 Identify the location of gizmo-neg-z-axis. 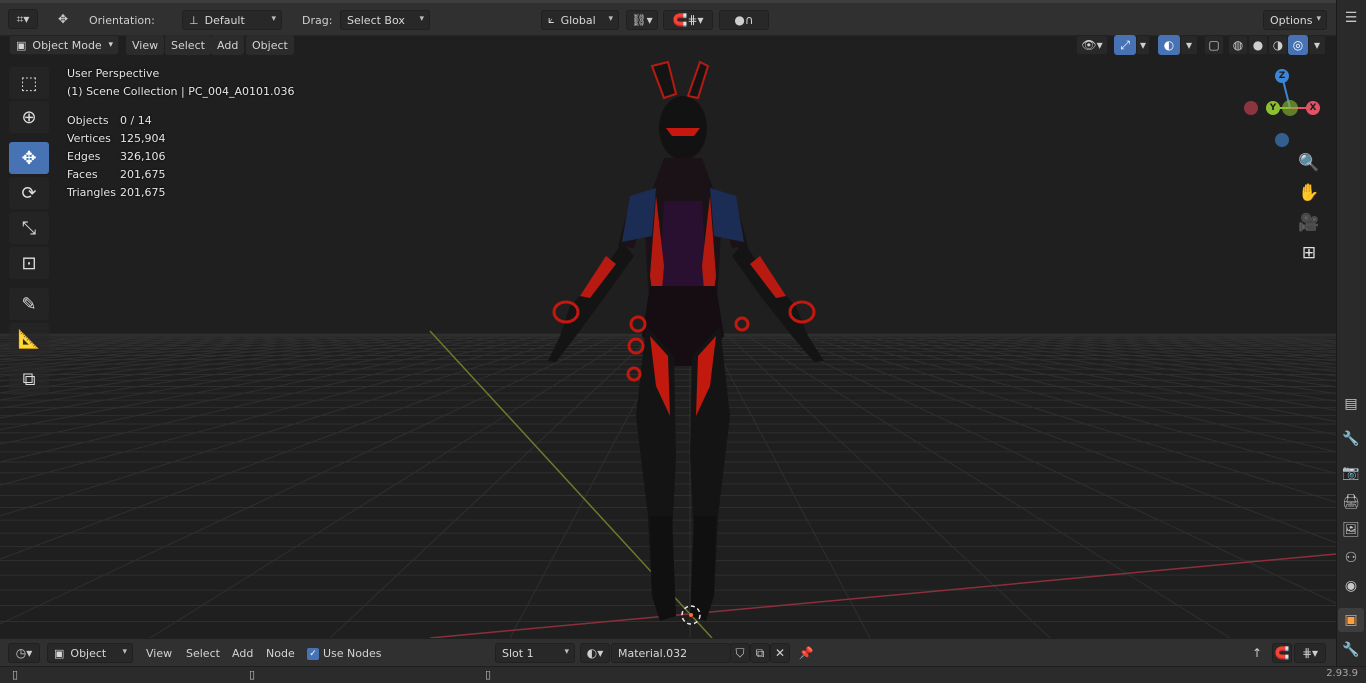
(1282, 140).